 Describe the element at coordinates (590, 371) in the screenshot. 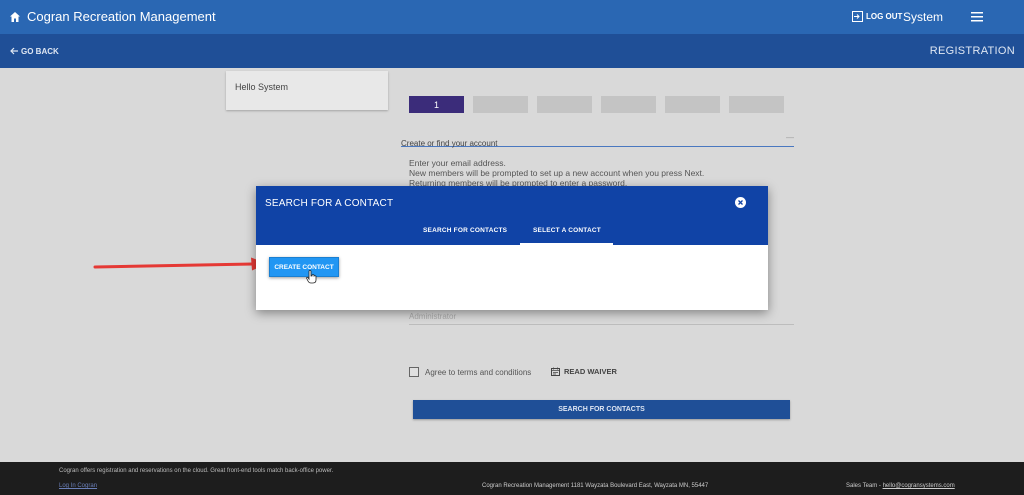

I see `read-waiver-label: READ WAIVER` at that location.